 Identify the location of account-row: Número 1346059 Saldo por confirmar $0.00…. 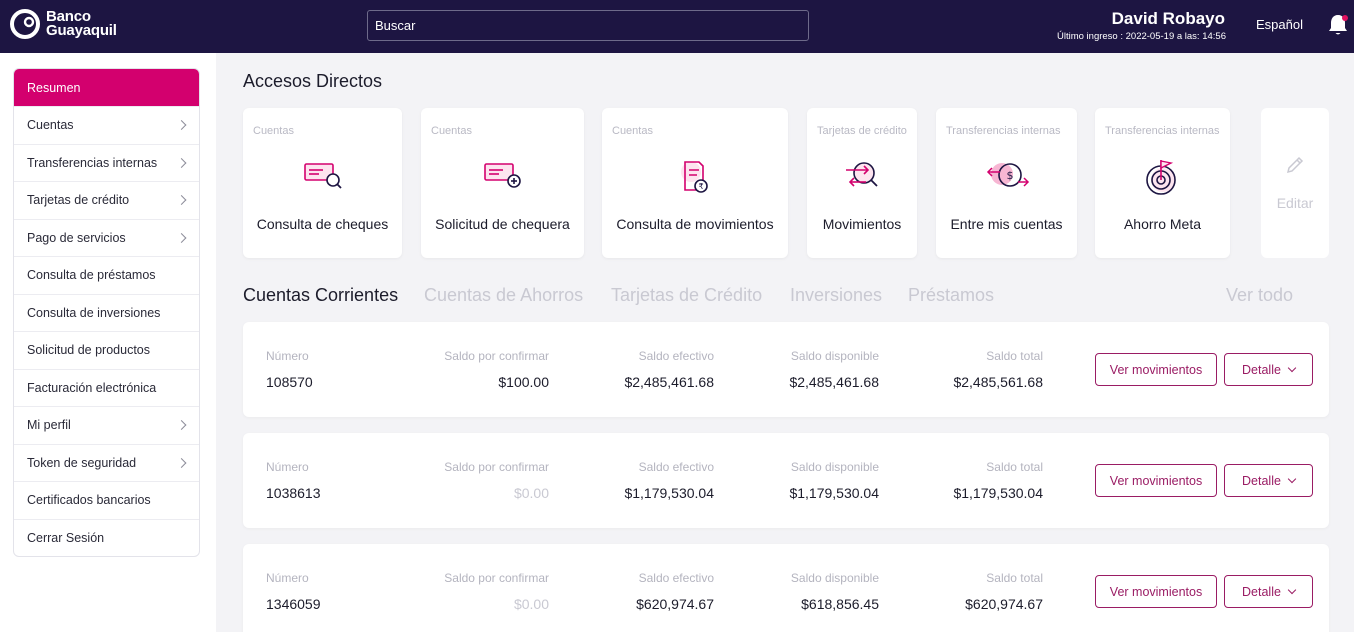
(786, 588).